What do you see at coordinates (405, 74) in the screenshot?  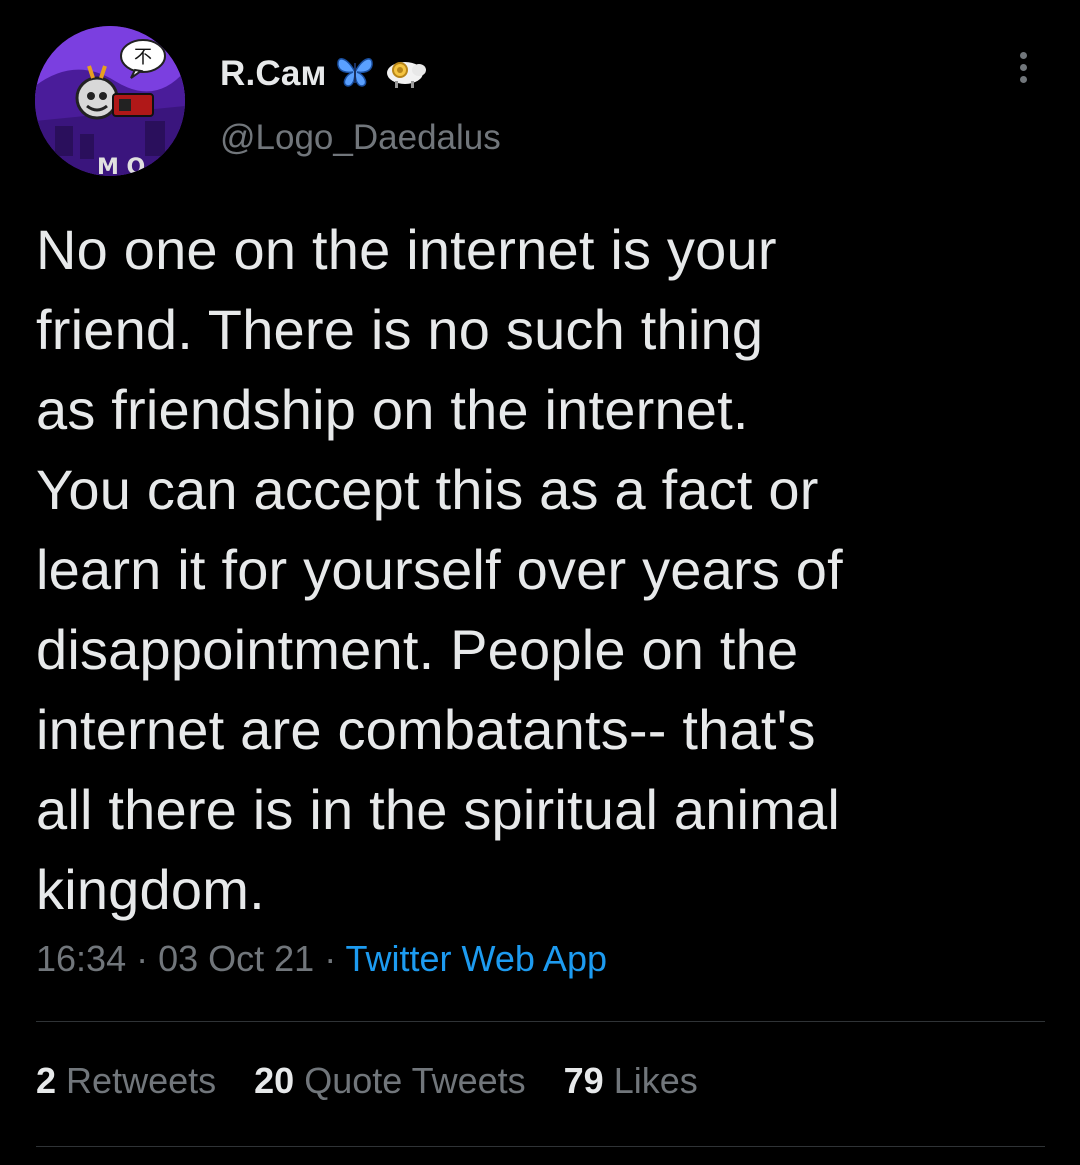 I see `ram-icon` at bounding box center [405, 74].